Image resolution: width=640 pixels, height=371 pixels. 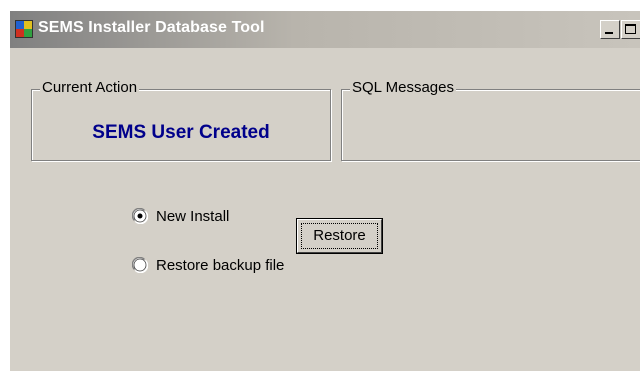 What do you see at coordinates (609, 33) in the screenshot?
I see `minimize-icon` at bounding box center [609, 33].